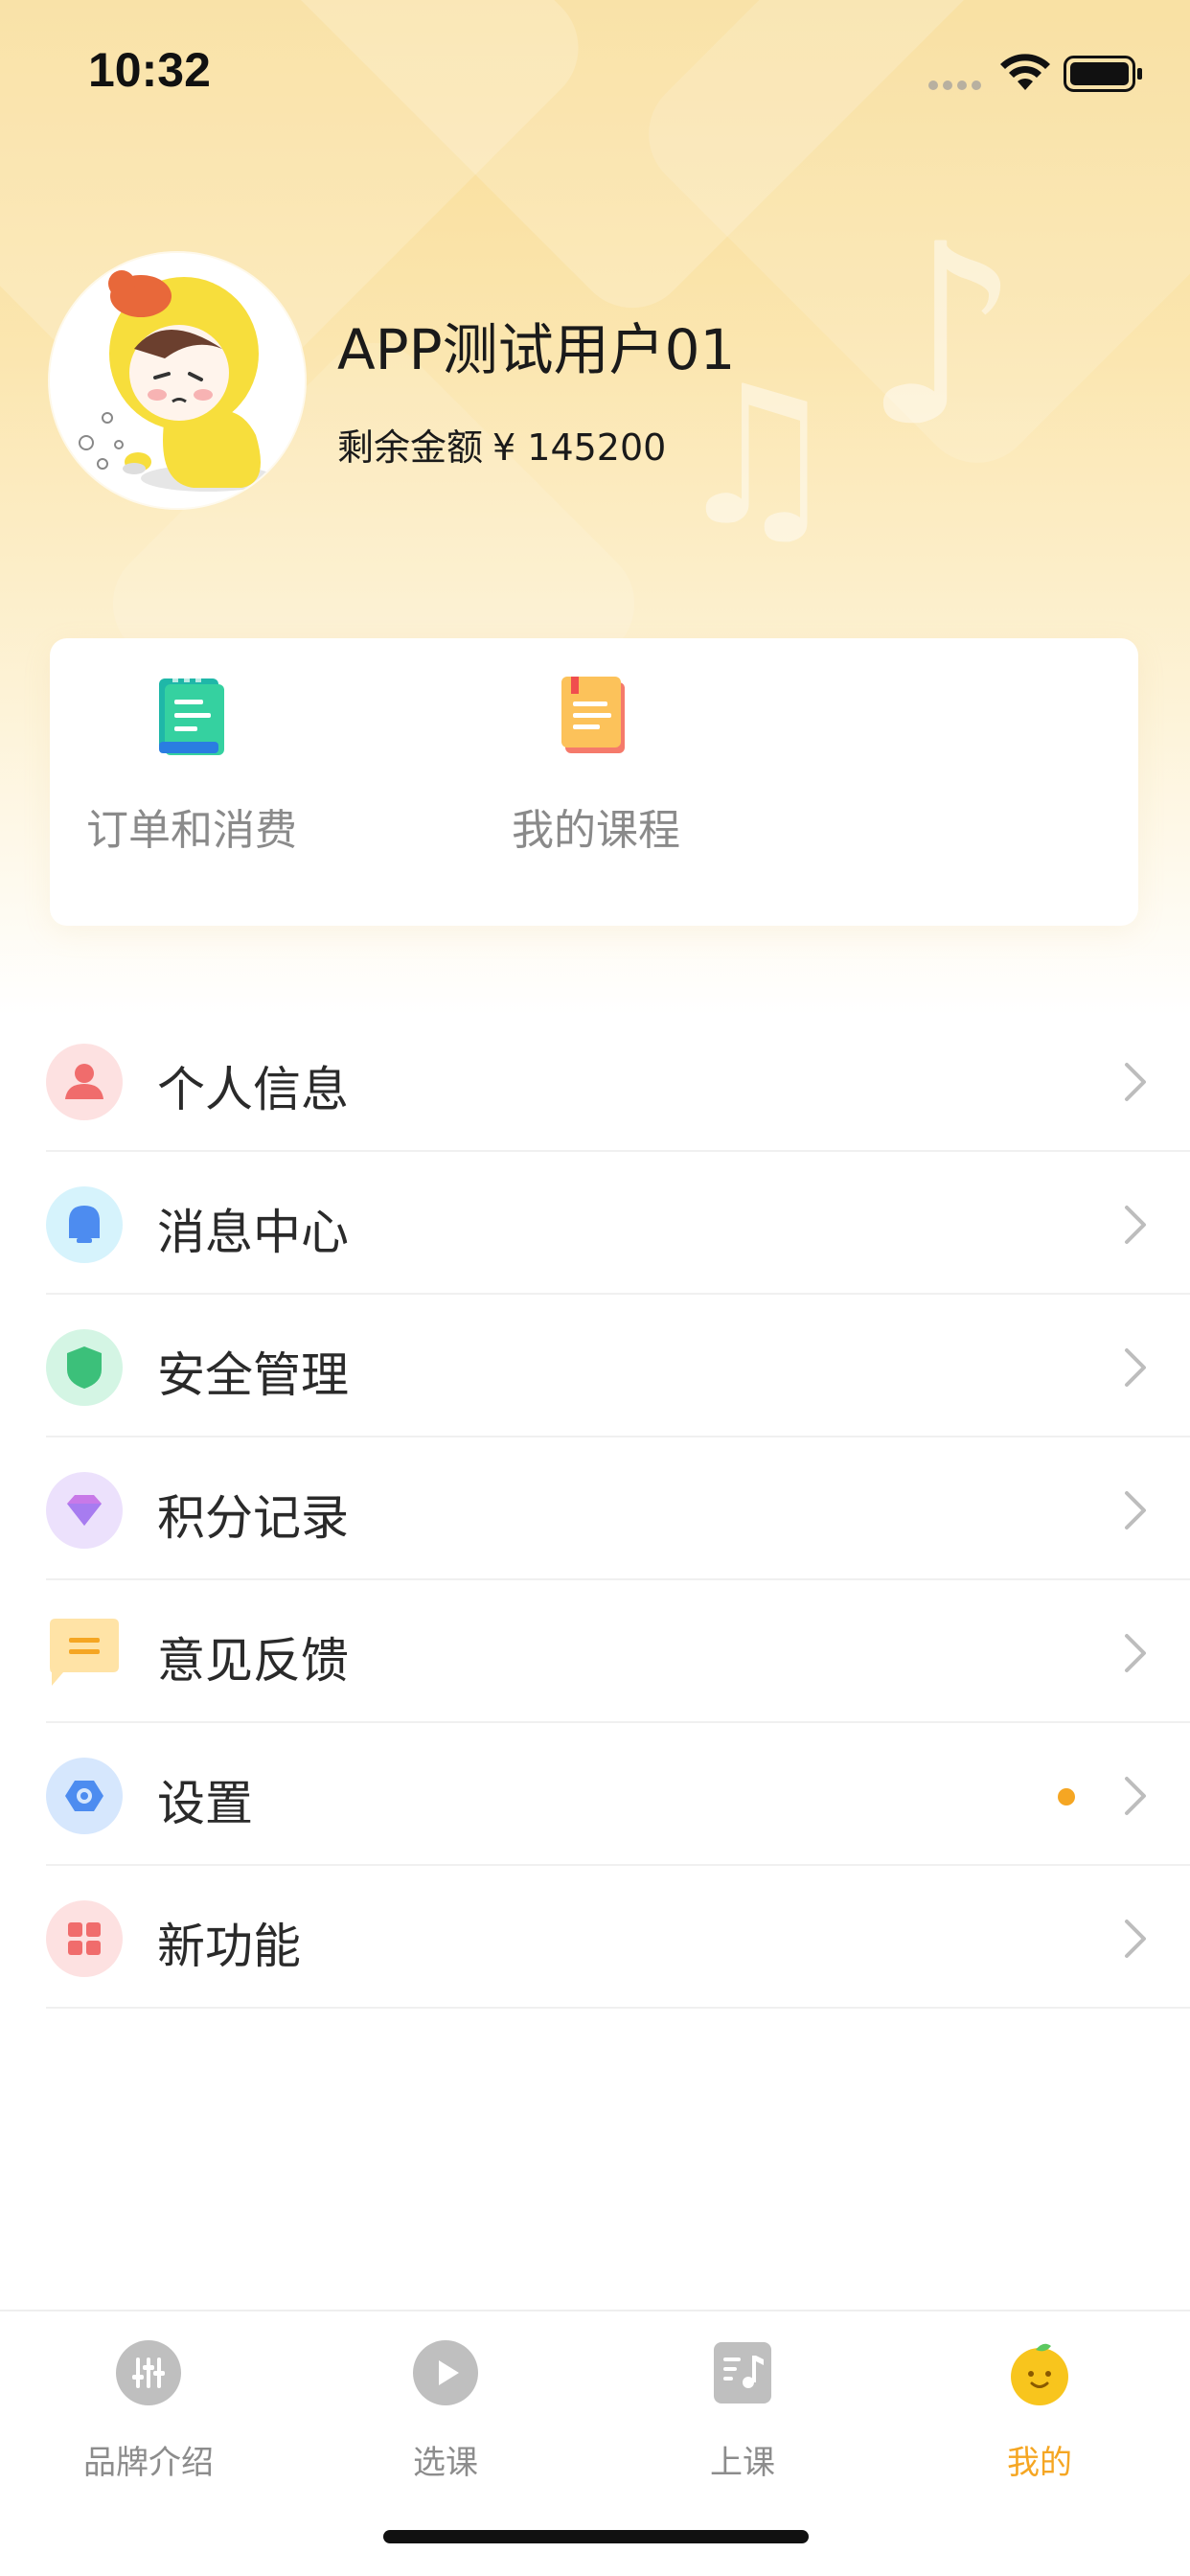 The image size is (1190, 2576). I want to click on bell-icon, so click(85, 1224).